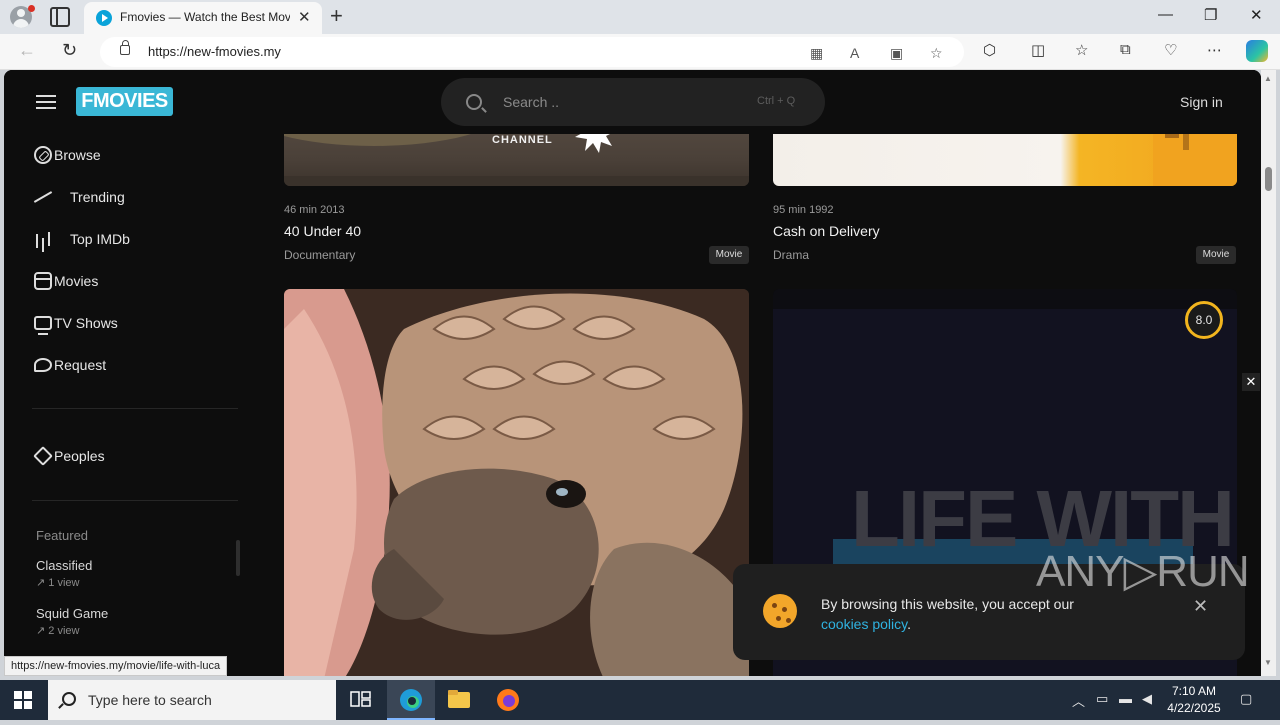 Image resolution: width=1280 pixels, height=725 pixels. Describe the element at coordinates (72, 613) in the screenshot. I see `featured-item-title: Squid Game` at that location.